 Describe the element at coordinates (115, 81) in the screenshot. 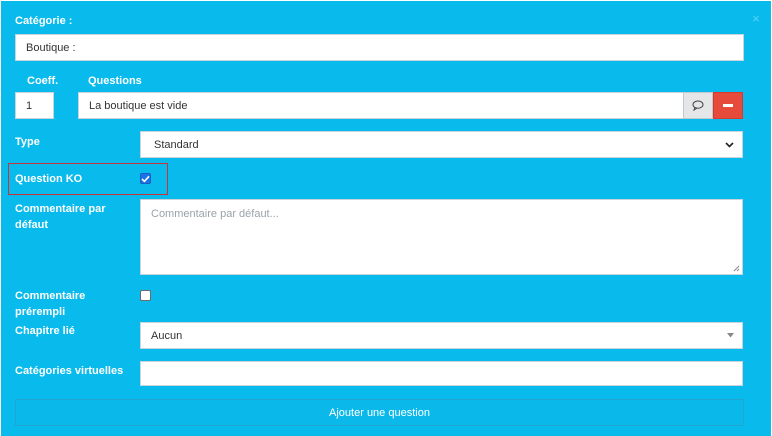

I see `questions-label: Questions` at that location.